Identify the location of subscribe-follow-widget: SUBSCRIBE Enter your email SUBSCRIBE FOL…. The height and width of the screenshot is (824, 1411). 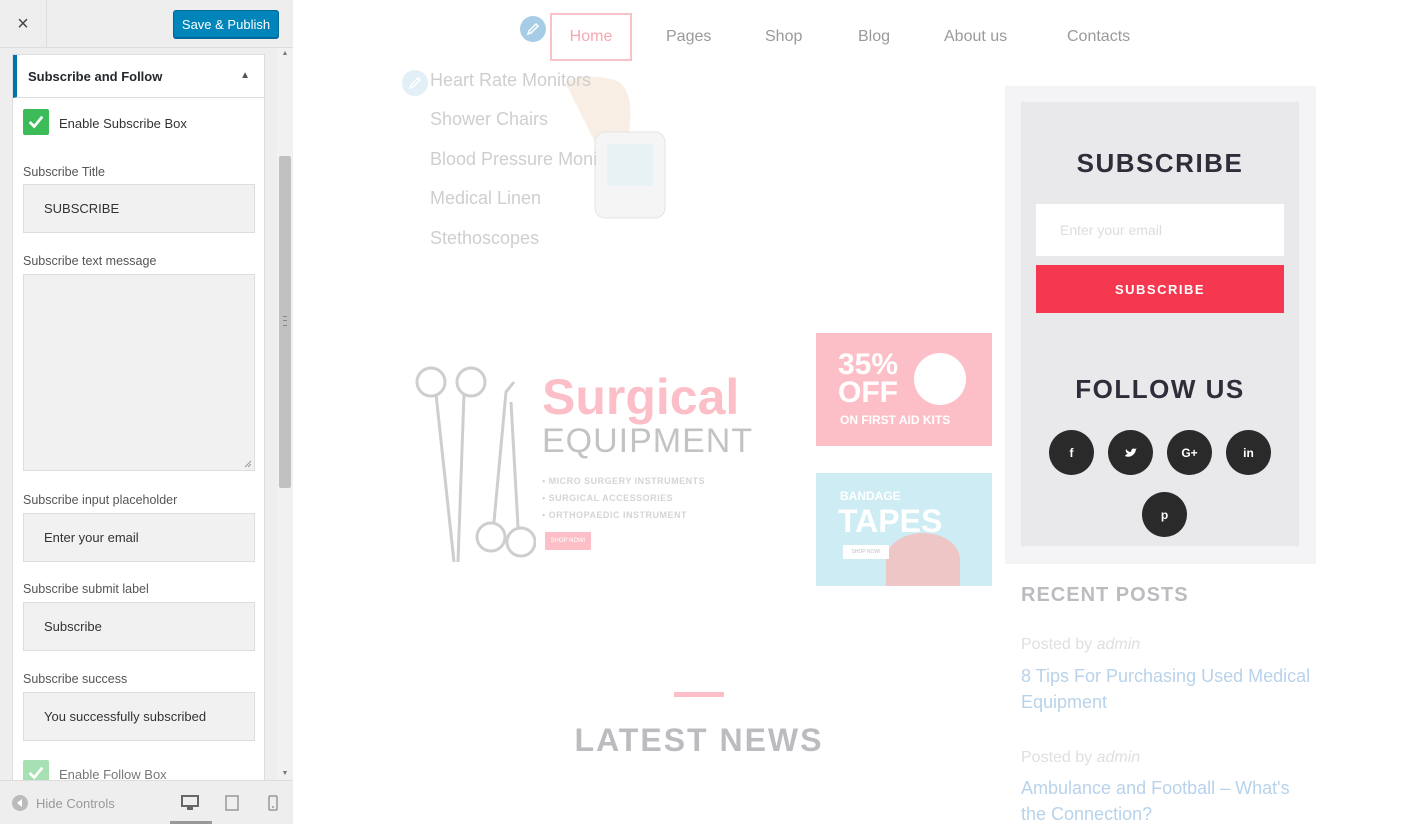
(1160, 325).